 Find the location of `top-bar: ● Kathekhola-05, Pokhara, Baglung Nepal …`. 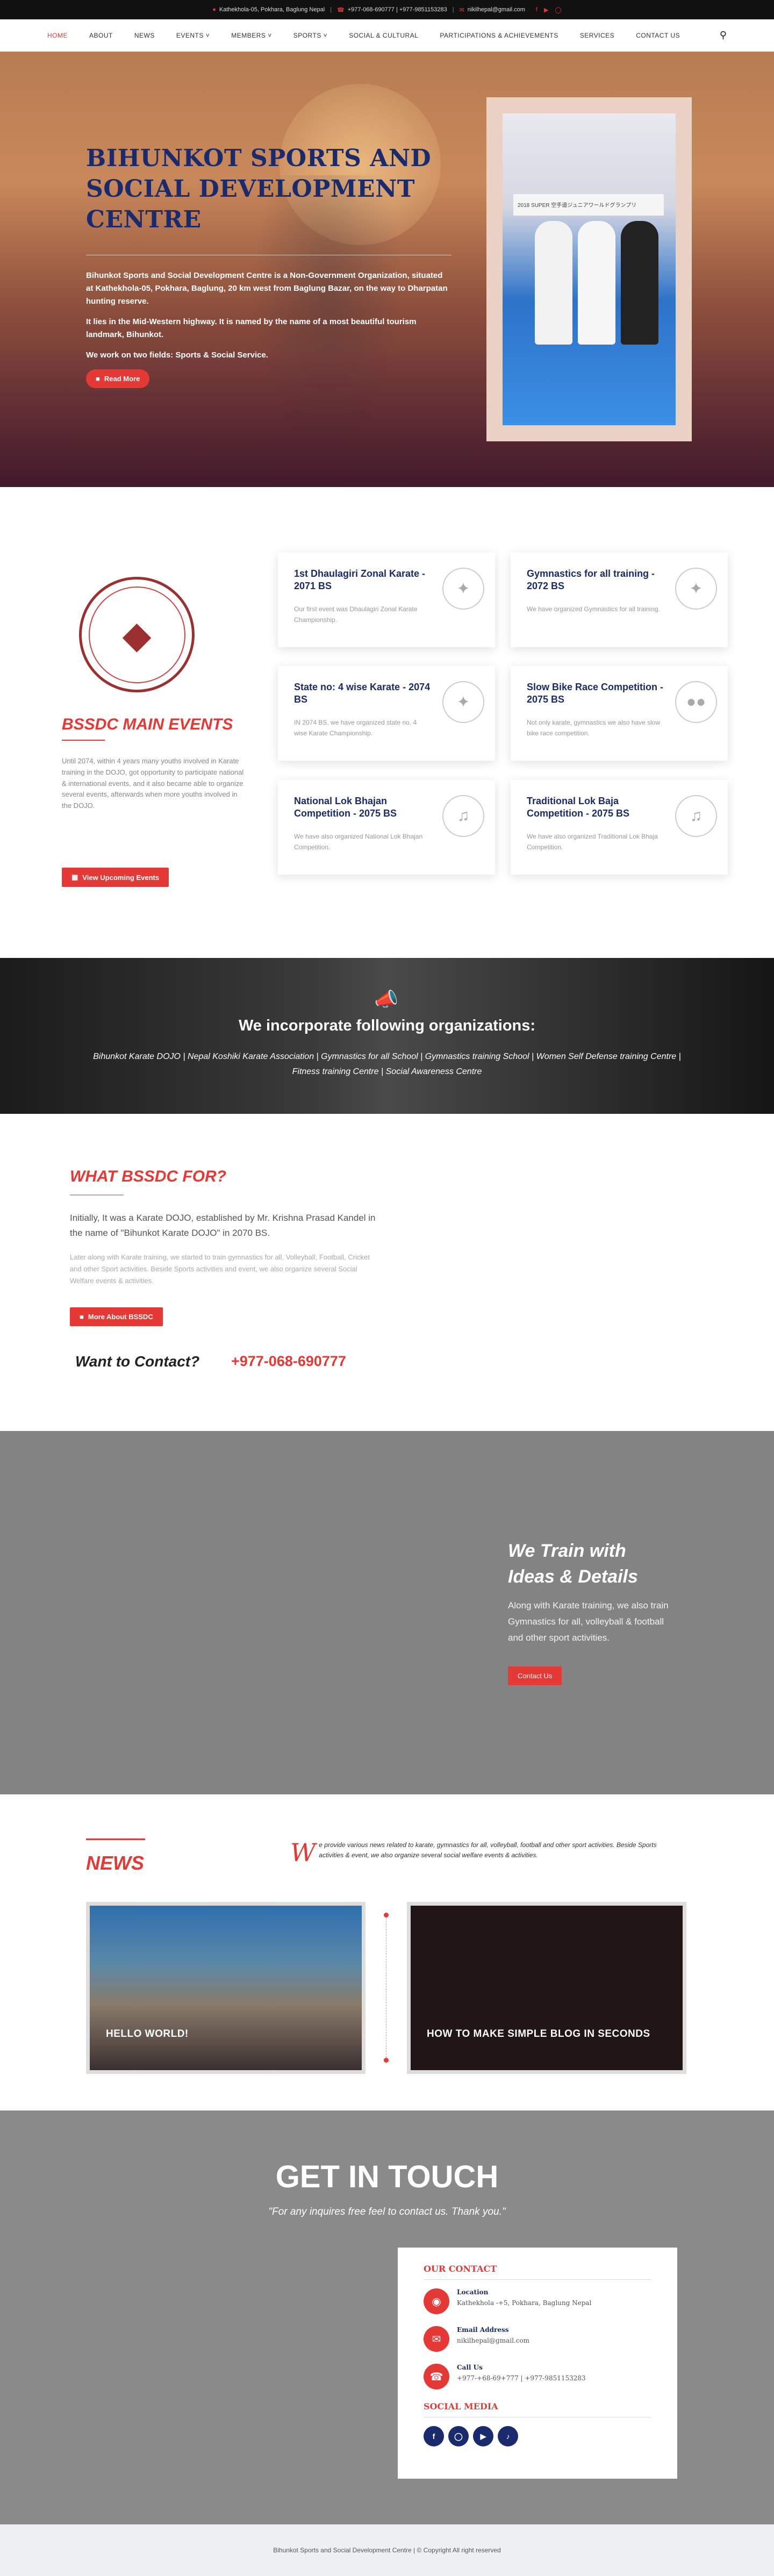

top-bar: ● Kathekhola-05, Pokhara, Baglung Nepal … is located at coordinates (387, 9).